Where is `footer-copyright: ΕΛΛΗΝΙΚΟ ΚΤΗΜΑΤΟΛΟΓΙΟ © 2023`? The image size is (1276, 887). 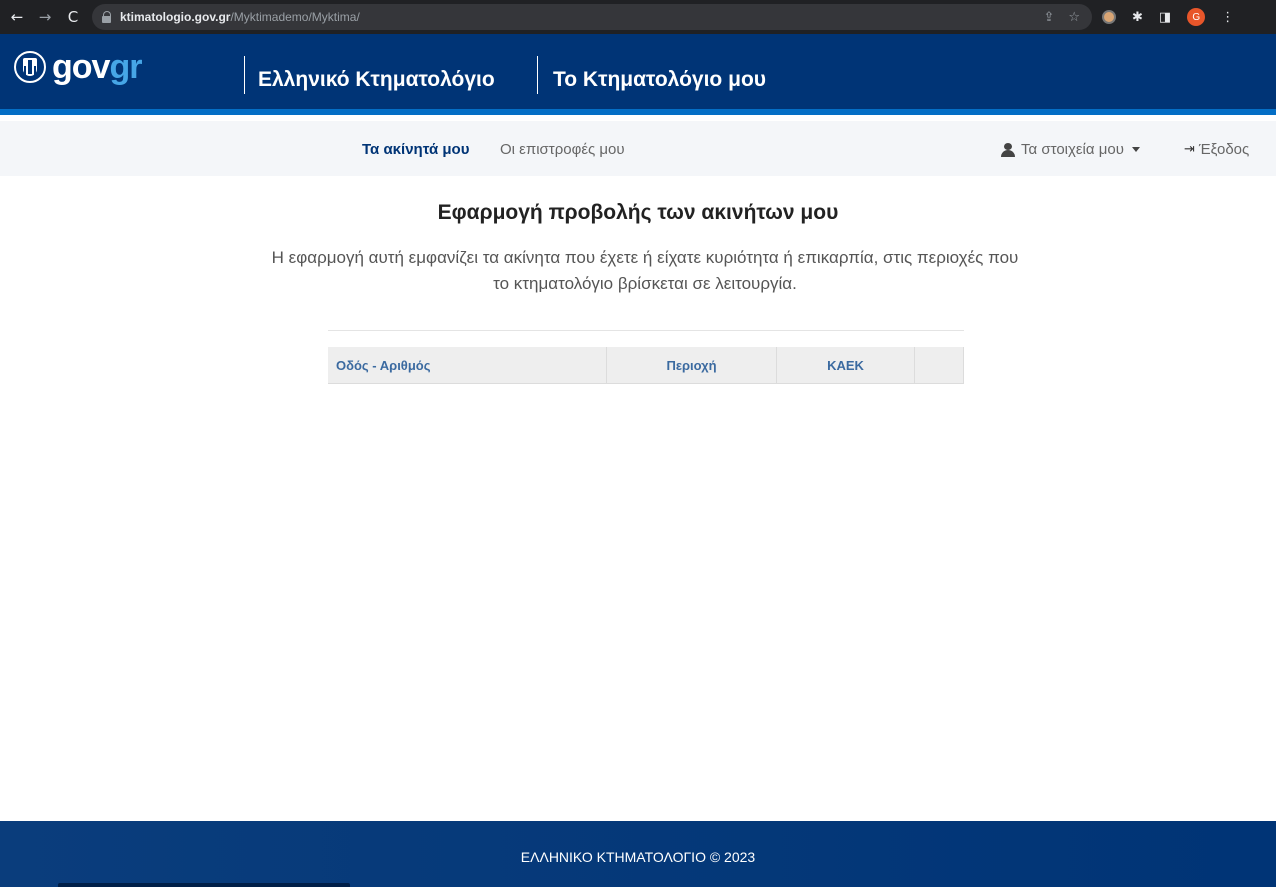
footer-copyright: ΕΛΛΗΝΙΚΟ ΚΤΗΜΑΤΟΛΟΓΙΟ © 2023 is located at coordinates (638, 857).